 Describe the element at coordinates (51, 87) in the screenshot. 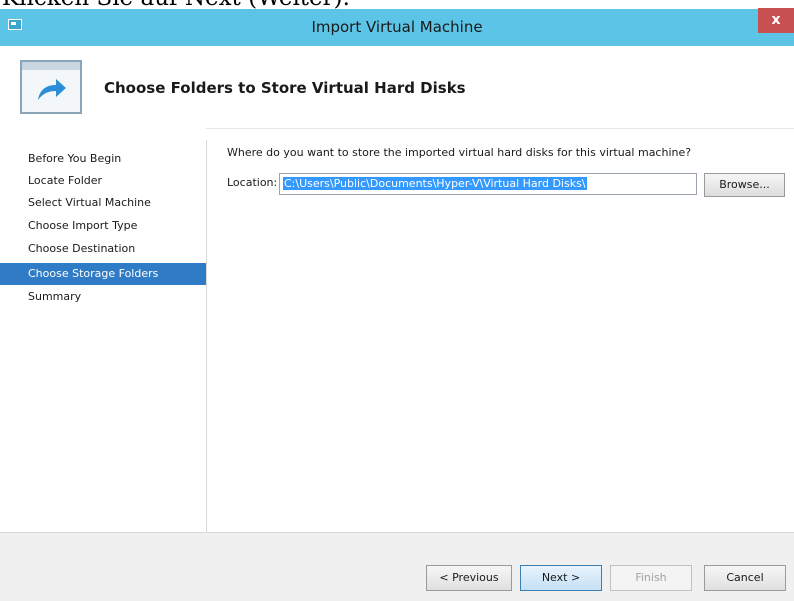

I see `wizard-arrow-icon` at that location.